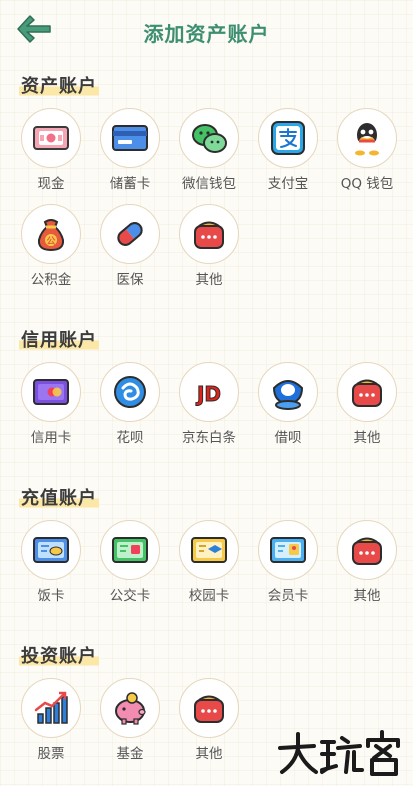 The image size is (413, 786). I want to click on cash-icon, so click(51, 138).